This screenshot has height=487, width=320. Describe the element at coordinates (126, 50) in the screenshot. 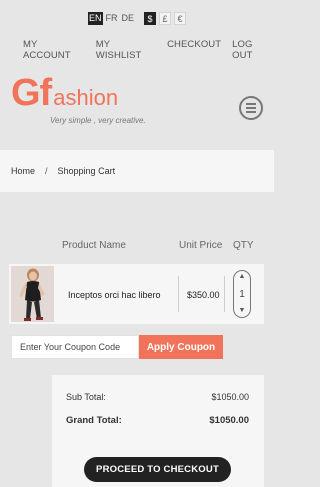

I see `my-wishlist-link: MY WISHLIST` at that location.